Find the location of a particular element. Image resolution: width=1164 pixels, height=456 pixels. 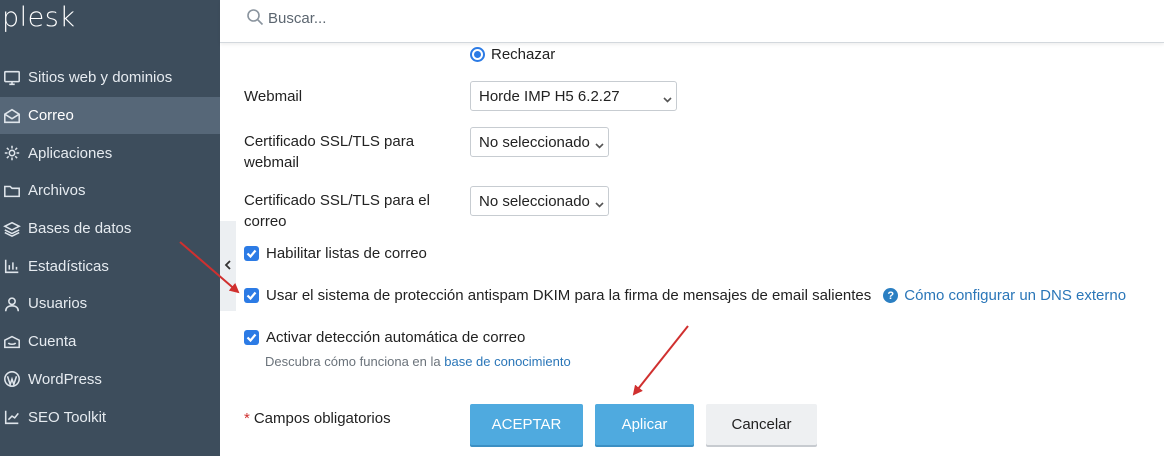

radio-button is located at coordinates (477, 54).